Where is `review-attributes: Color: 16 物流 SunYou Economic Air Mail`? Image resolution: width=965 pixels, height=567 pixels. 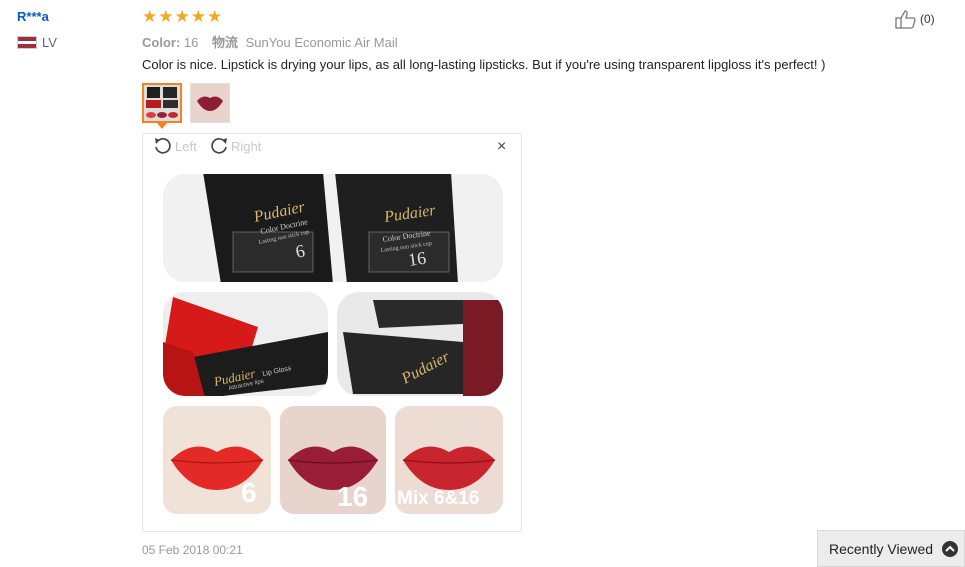 review-attributes: Color: 16 物流 SunYou Economic Air Mail is located at coordinates (270, 41).